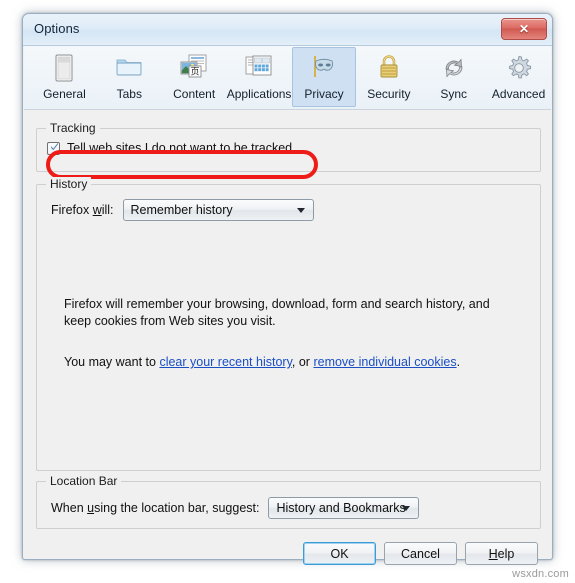 Image resolution: width=575 pixels, height=583 pixels. I want to click on gear-icon, so click(519, 68).